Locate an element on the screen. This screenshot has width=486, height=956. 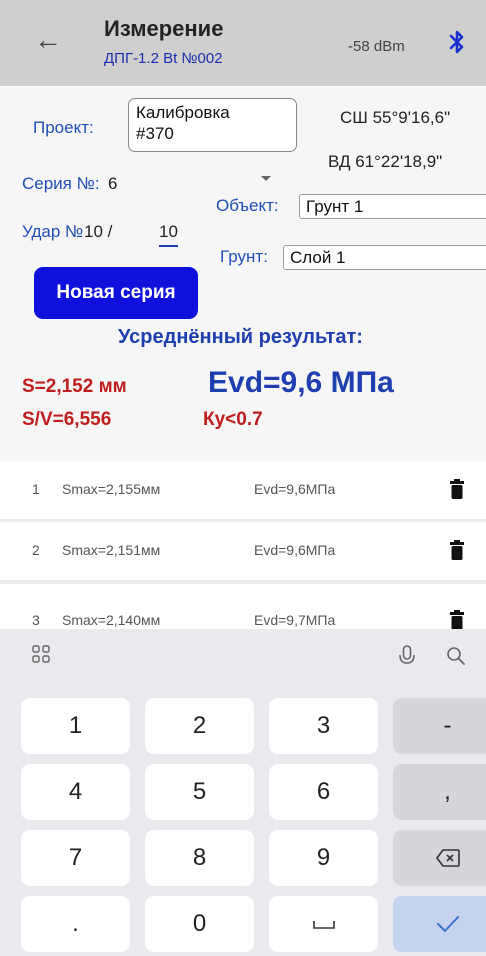
s-result: S=2,152 мм is located at coordinates (74, 386).